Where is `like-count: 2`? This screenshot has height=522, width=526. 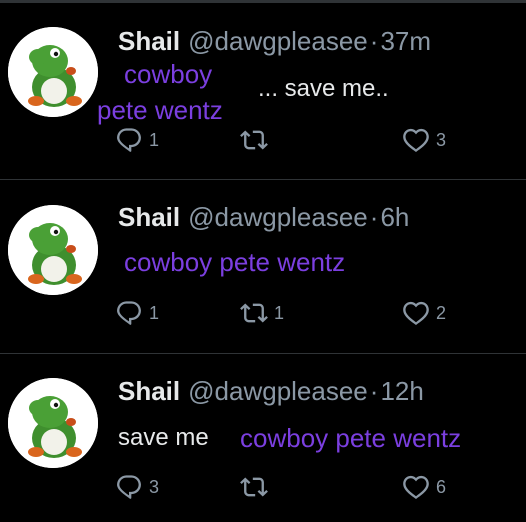 like-count: 2 is located at coordinates (441, 312).